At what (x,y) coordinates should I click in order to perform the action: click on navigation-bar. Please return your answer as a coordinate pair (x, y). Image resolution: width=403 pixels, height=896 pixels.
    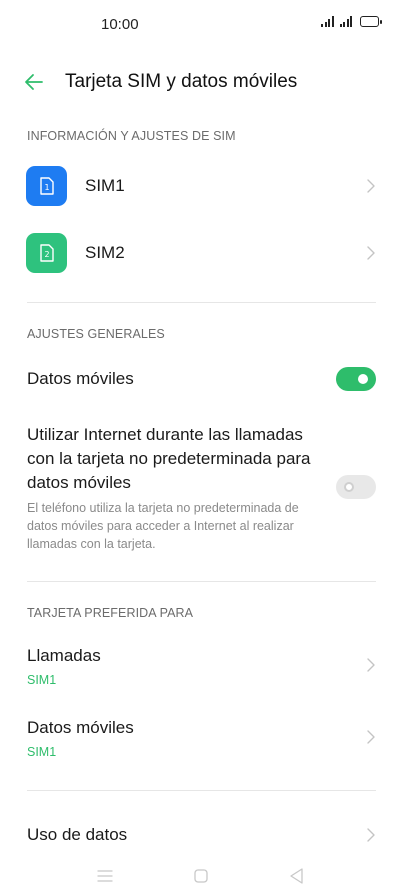
    Looking at the image, I should click on (201, 876).